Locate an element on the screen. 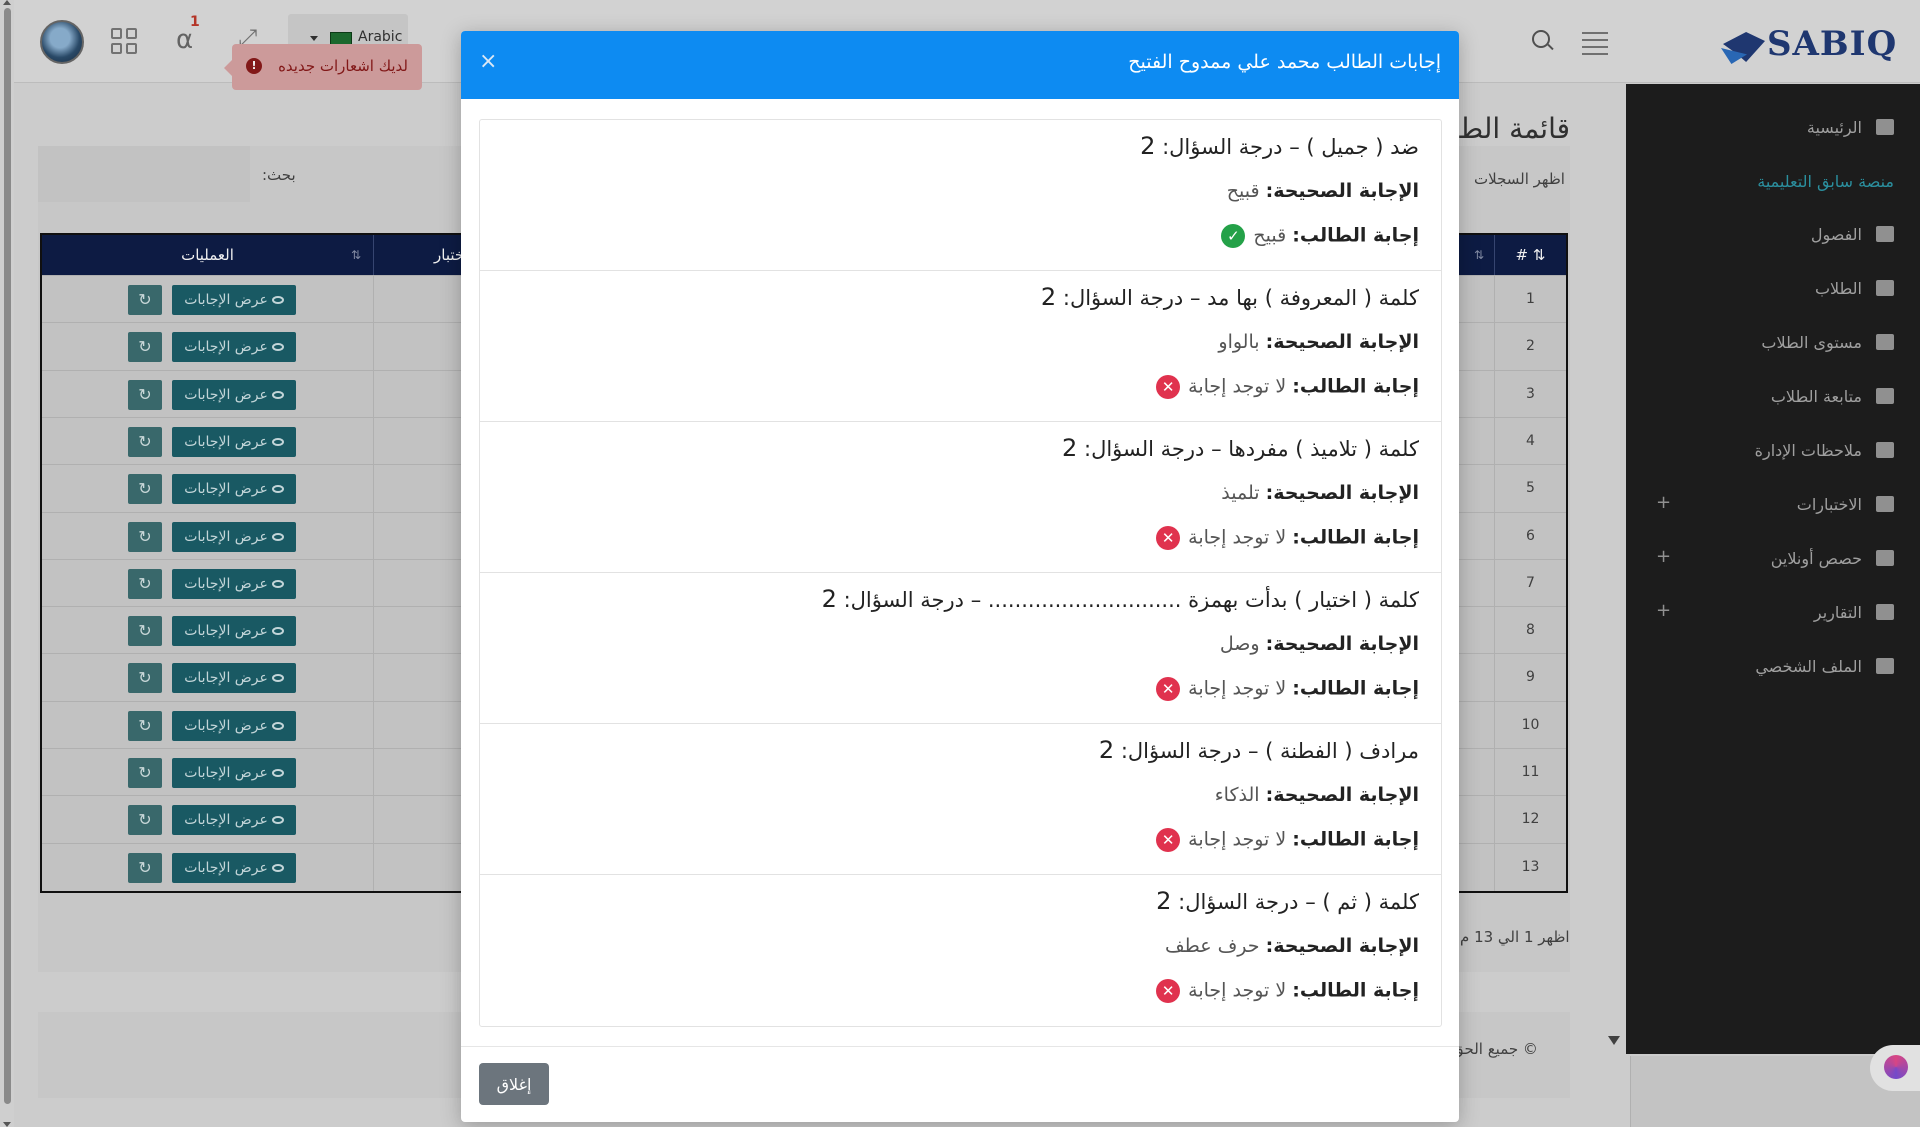  correct-answer: الإجابة الصحيحة: حرف عطف is located at coordinates (1291, 946).